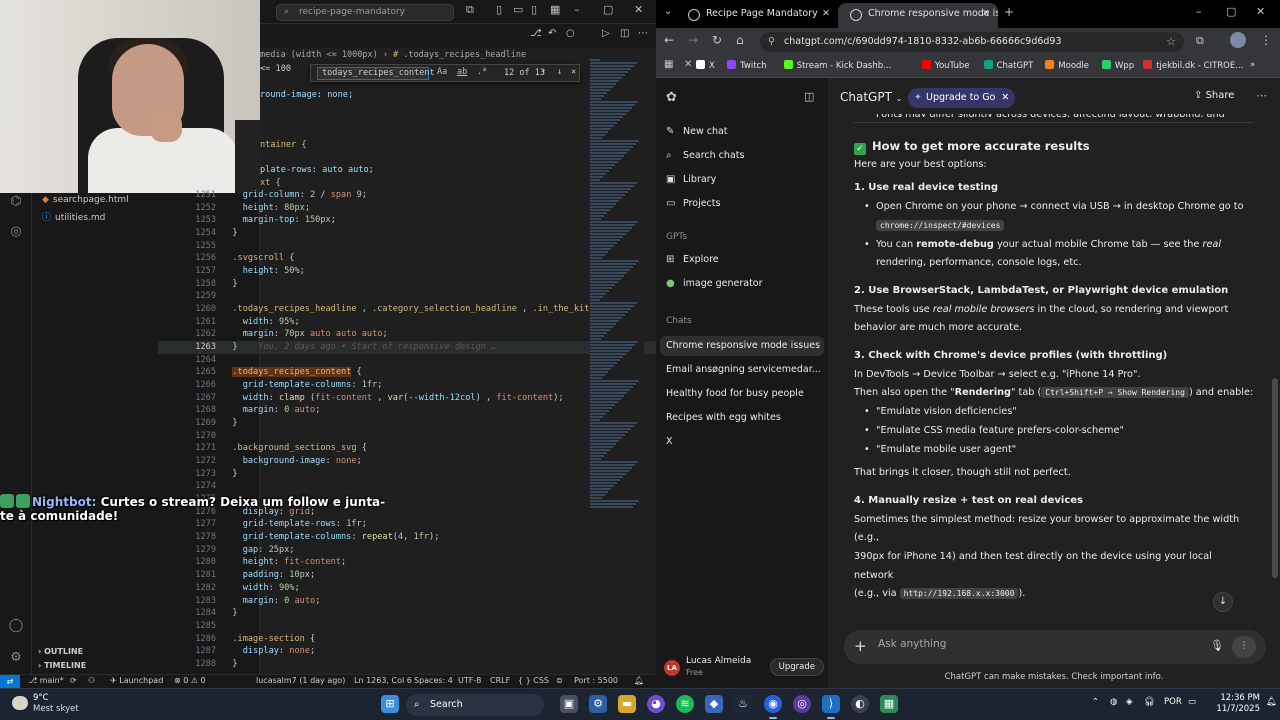 Image resolution: width=1280 pixels, height=720 pixels. Describe the element at coordinates (190, 474) in the screenshot. I see `line-number: 1273` at that location.